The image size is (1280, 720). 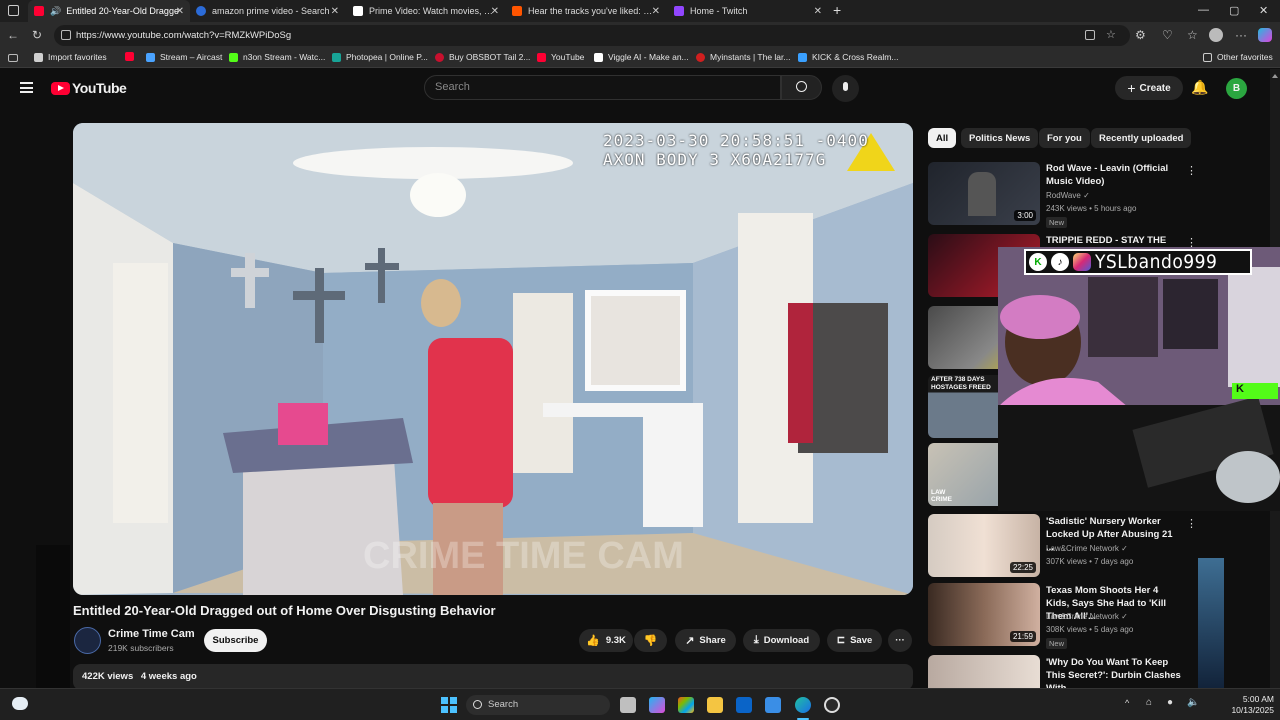 I want to click on download-button: ⤓ Download, so click(x=781, y=640).